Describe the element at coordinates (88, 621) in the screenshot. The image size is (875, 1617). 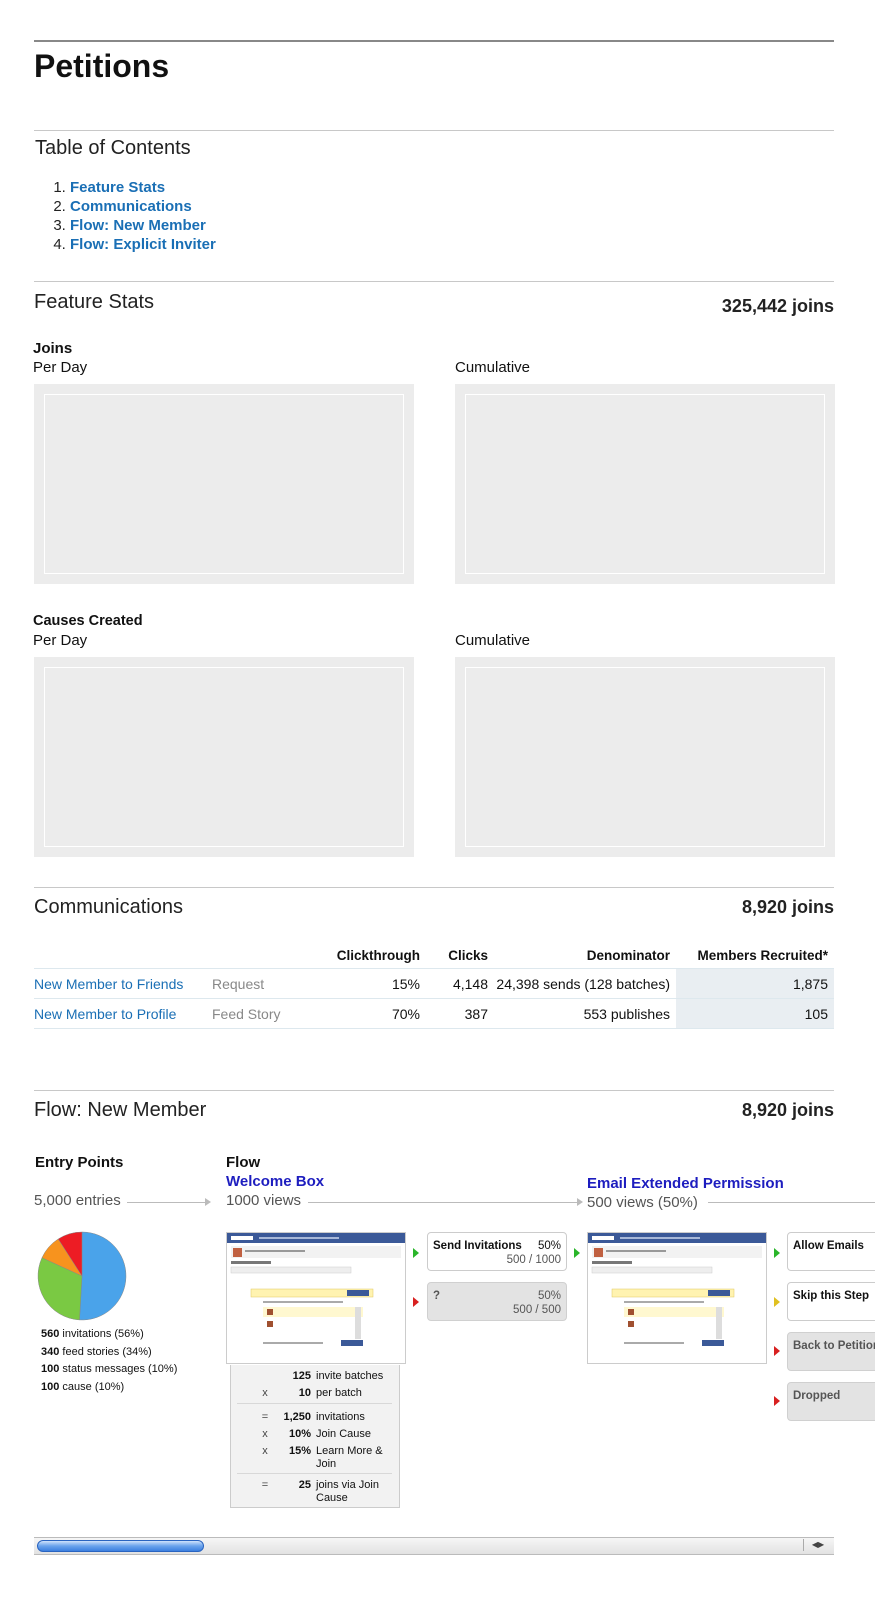
I see `causes-created-label: Causes Created` at that location.